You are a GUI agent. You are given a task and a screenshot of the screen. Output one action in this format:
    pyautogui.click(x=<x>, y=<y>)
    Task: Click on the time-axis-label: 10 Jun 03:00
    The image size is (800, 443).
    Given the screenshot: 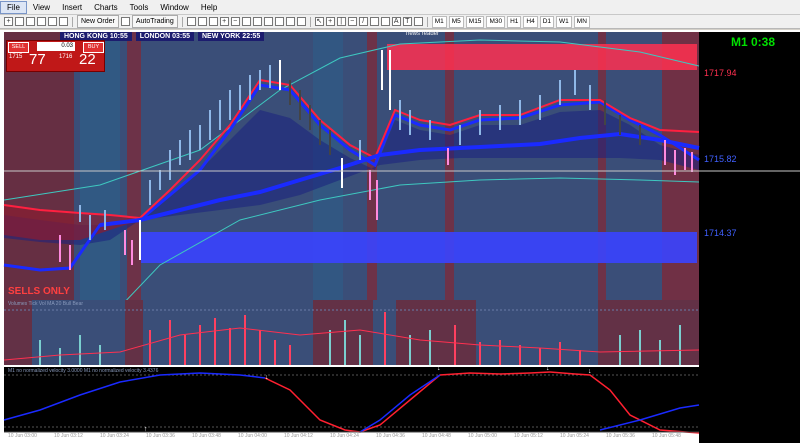 What is the action you would take?
    pyautogui.click(x=22, y=436)
    